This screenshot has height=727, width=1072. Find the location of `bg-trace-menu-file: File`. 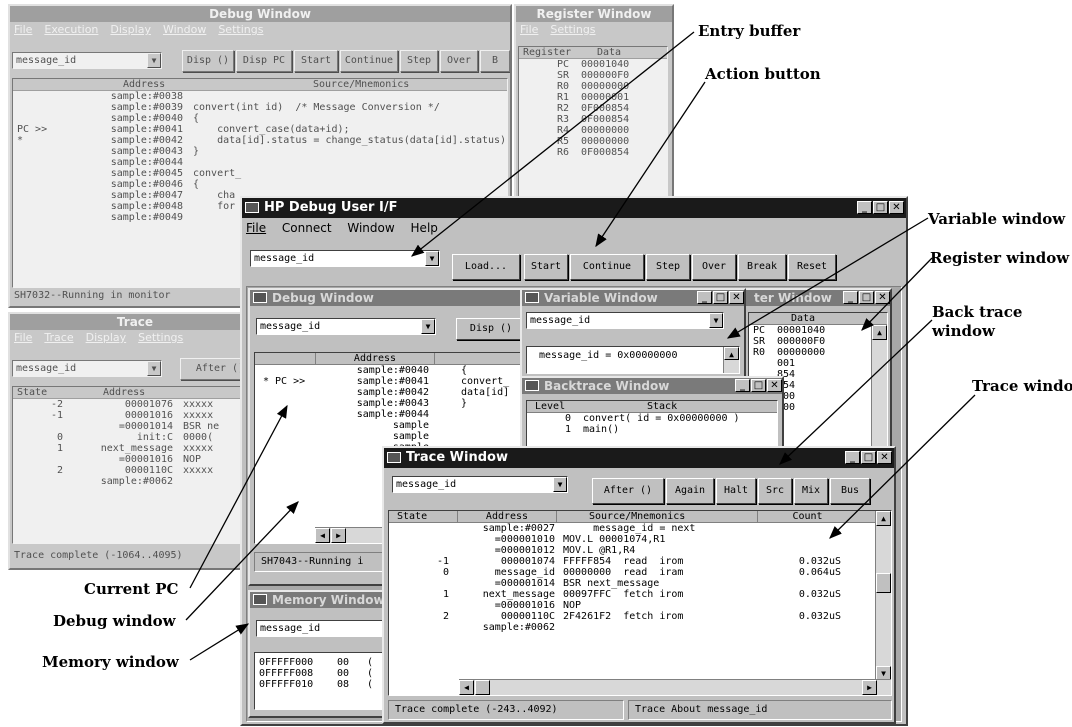

bg-trace-menu-file: File is located at coordinates (23, 337).